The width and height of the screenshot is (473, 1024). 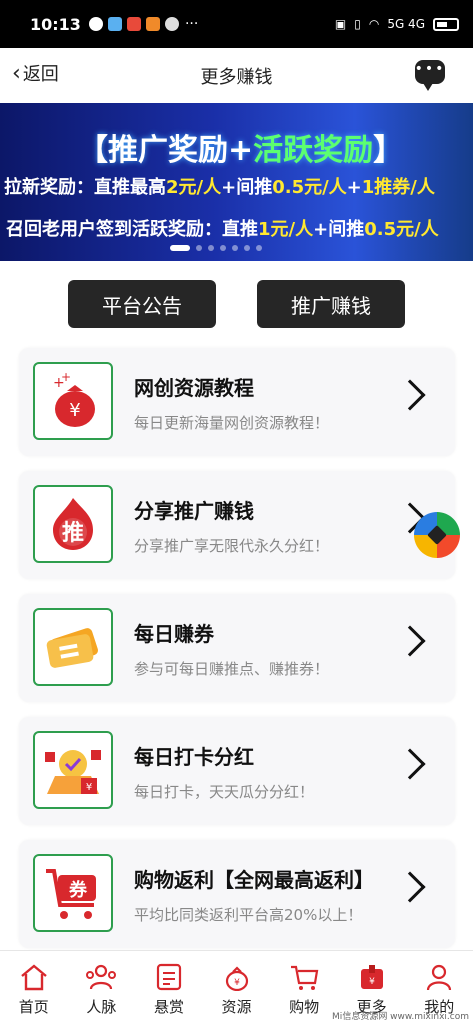 What do you see at coordinates (168, 1007) in the screenshot?
I see `nav-label: 悬赏` at bounding box center [168, 1007].